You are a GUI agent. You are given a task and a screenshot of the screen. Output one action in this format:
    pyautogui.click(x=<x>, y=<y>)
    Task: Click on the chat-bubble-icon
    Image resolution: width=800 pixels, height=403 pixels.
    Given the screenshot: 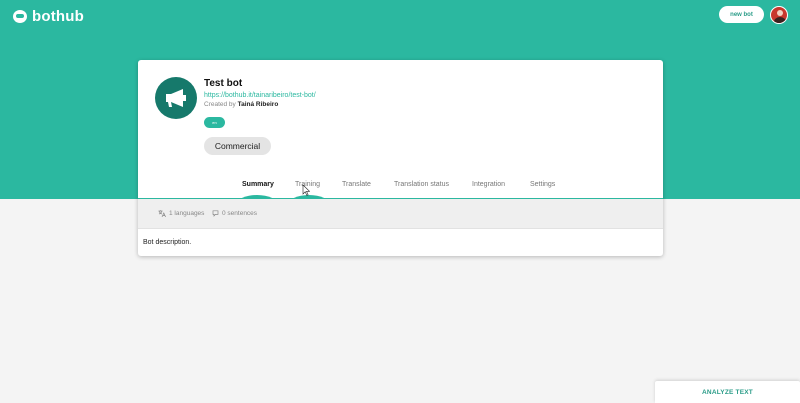 What is the action you would take?
    pyautogui.click(x=215, y=213)
    